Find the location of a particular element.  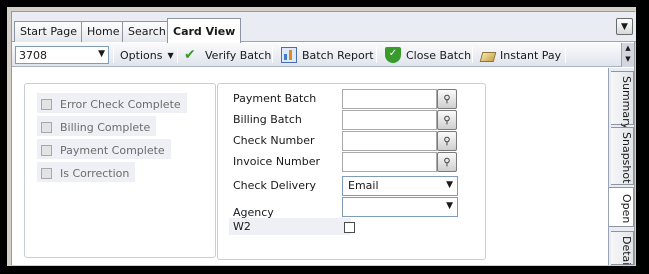

side-tab-detail: Detail is located at coordinates (622, 250).